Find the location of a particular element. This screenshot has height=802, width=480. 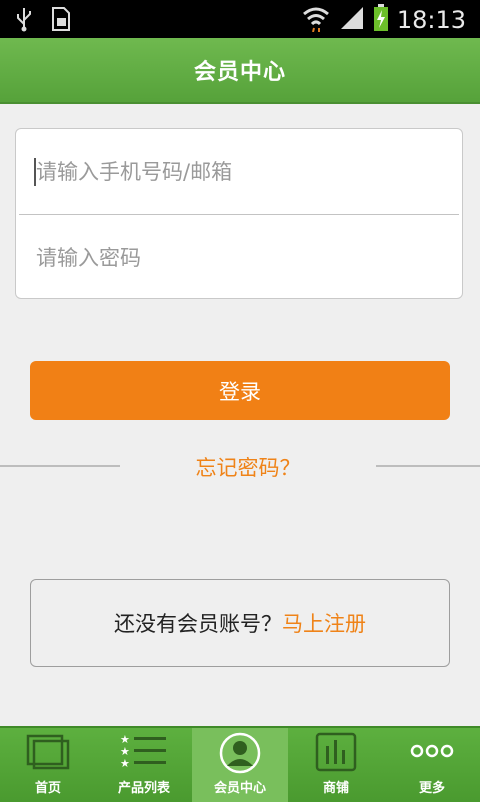

tab-home: 首页 is located at coordinates (48, 765).